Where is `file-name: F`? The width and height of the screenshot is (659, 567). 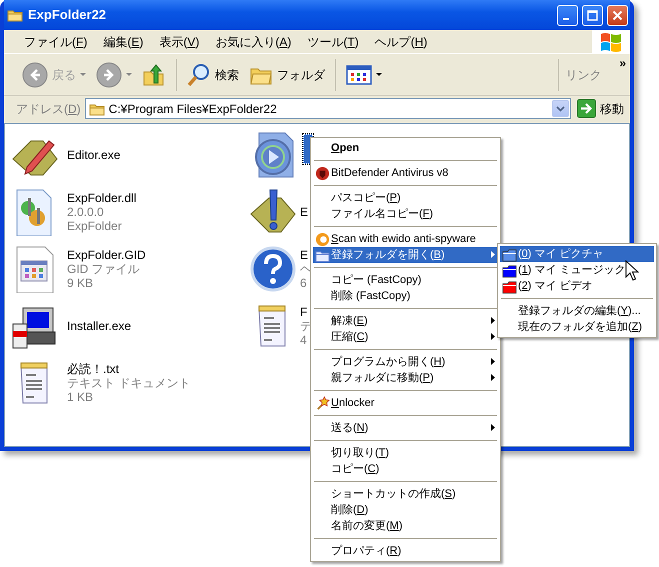 file-name: F is located at coordinates (304, 311).